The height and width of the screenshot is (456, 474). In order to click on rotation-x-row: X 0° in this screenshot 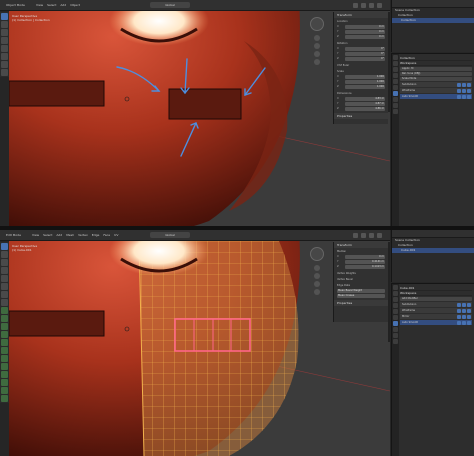, I will do `click(361, 49)`.